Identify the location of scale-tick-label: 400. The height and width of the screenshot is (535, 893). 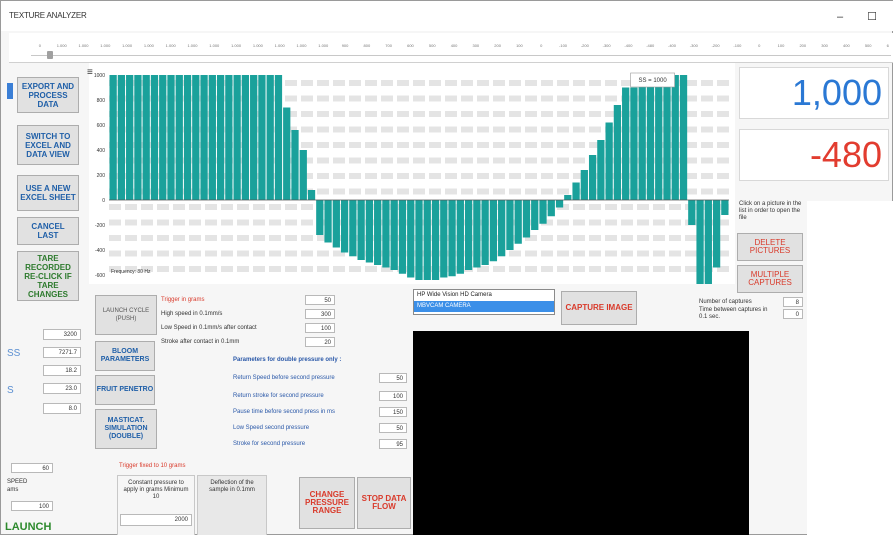
(846, 45).